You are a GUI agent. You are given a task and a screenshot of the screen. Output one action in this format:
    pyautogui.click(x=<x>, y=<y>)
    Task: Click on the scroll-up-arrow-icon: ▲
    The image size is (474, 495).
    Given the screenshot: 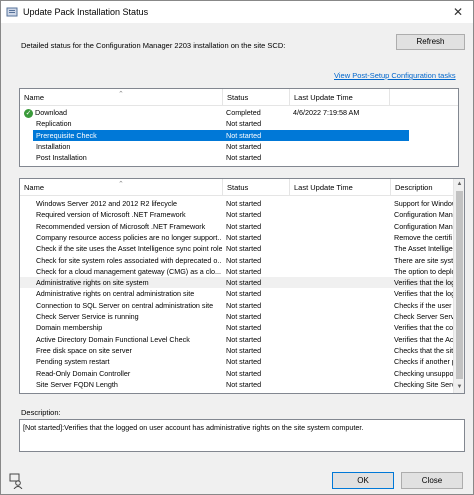 What is the action you would take?
    pyautogui.click(x=459, y=184)
    